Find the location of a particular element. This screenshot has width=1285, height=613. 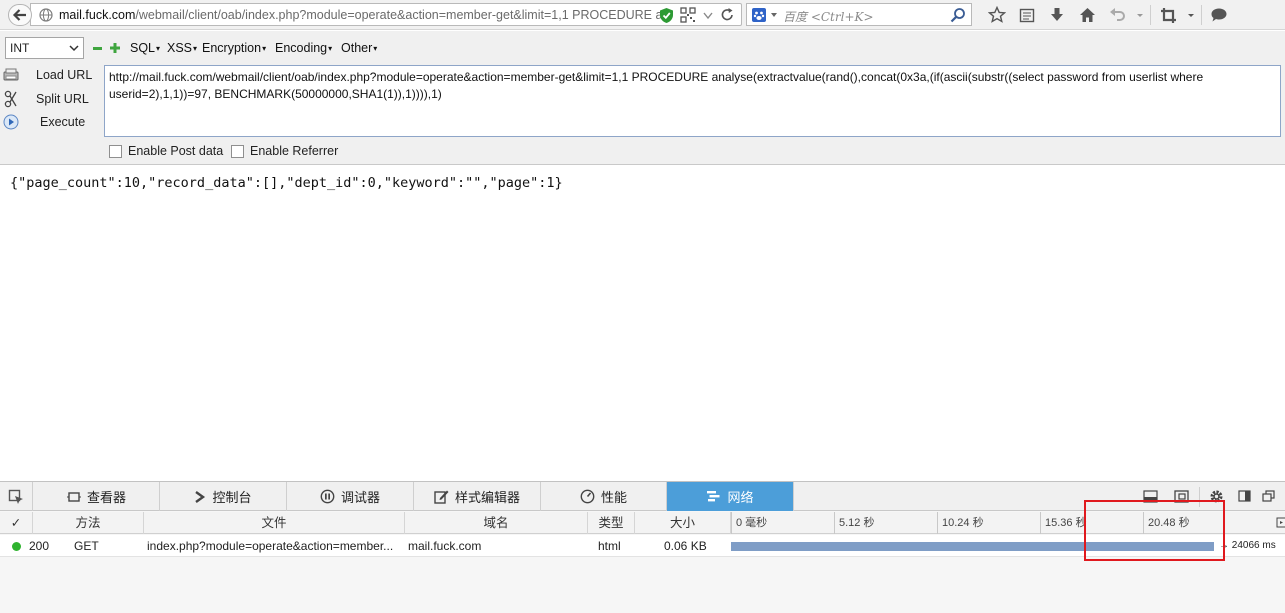

toolbar-buttons is located at coordinates (1108, 15).